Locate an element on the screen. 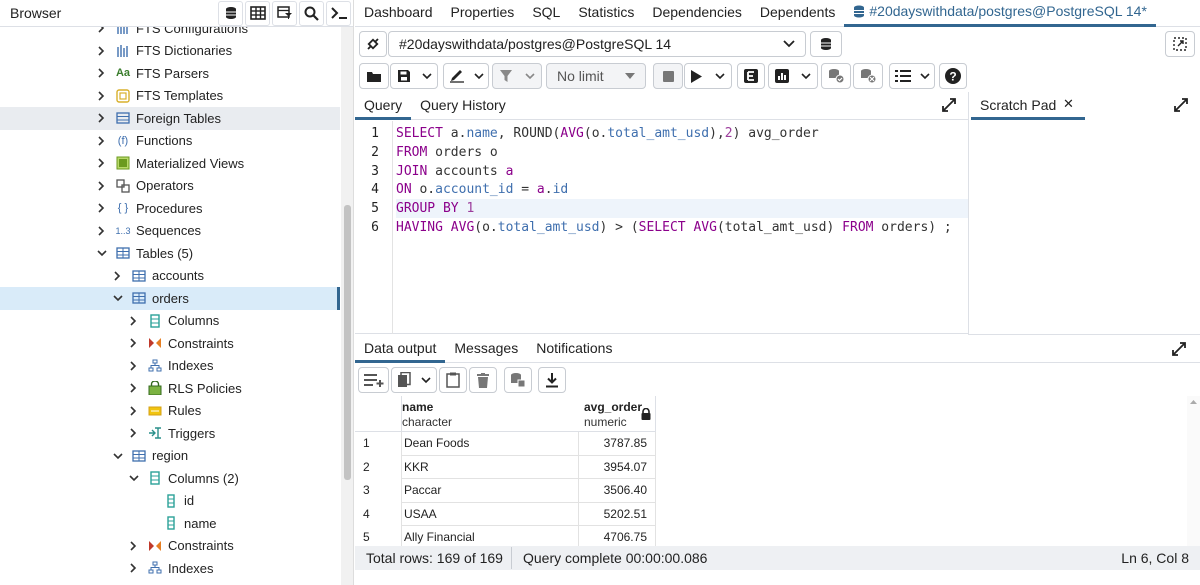 The height and width of the screenshot is (585, 1200). download-button is located at coordinates (552, 380).